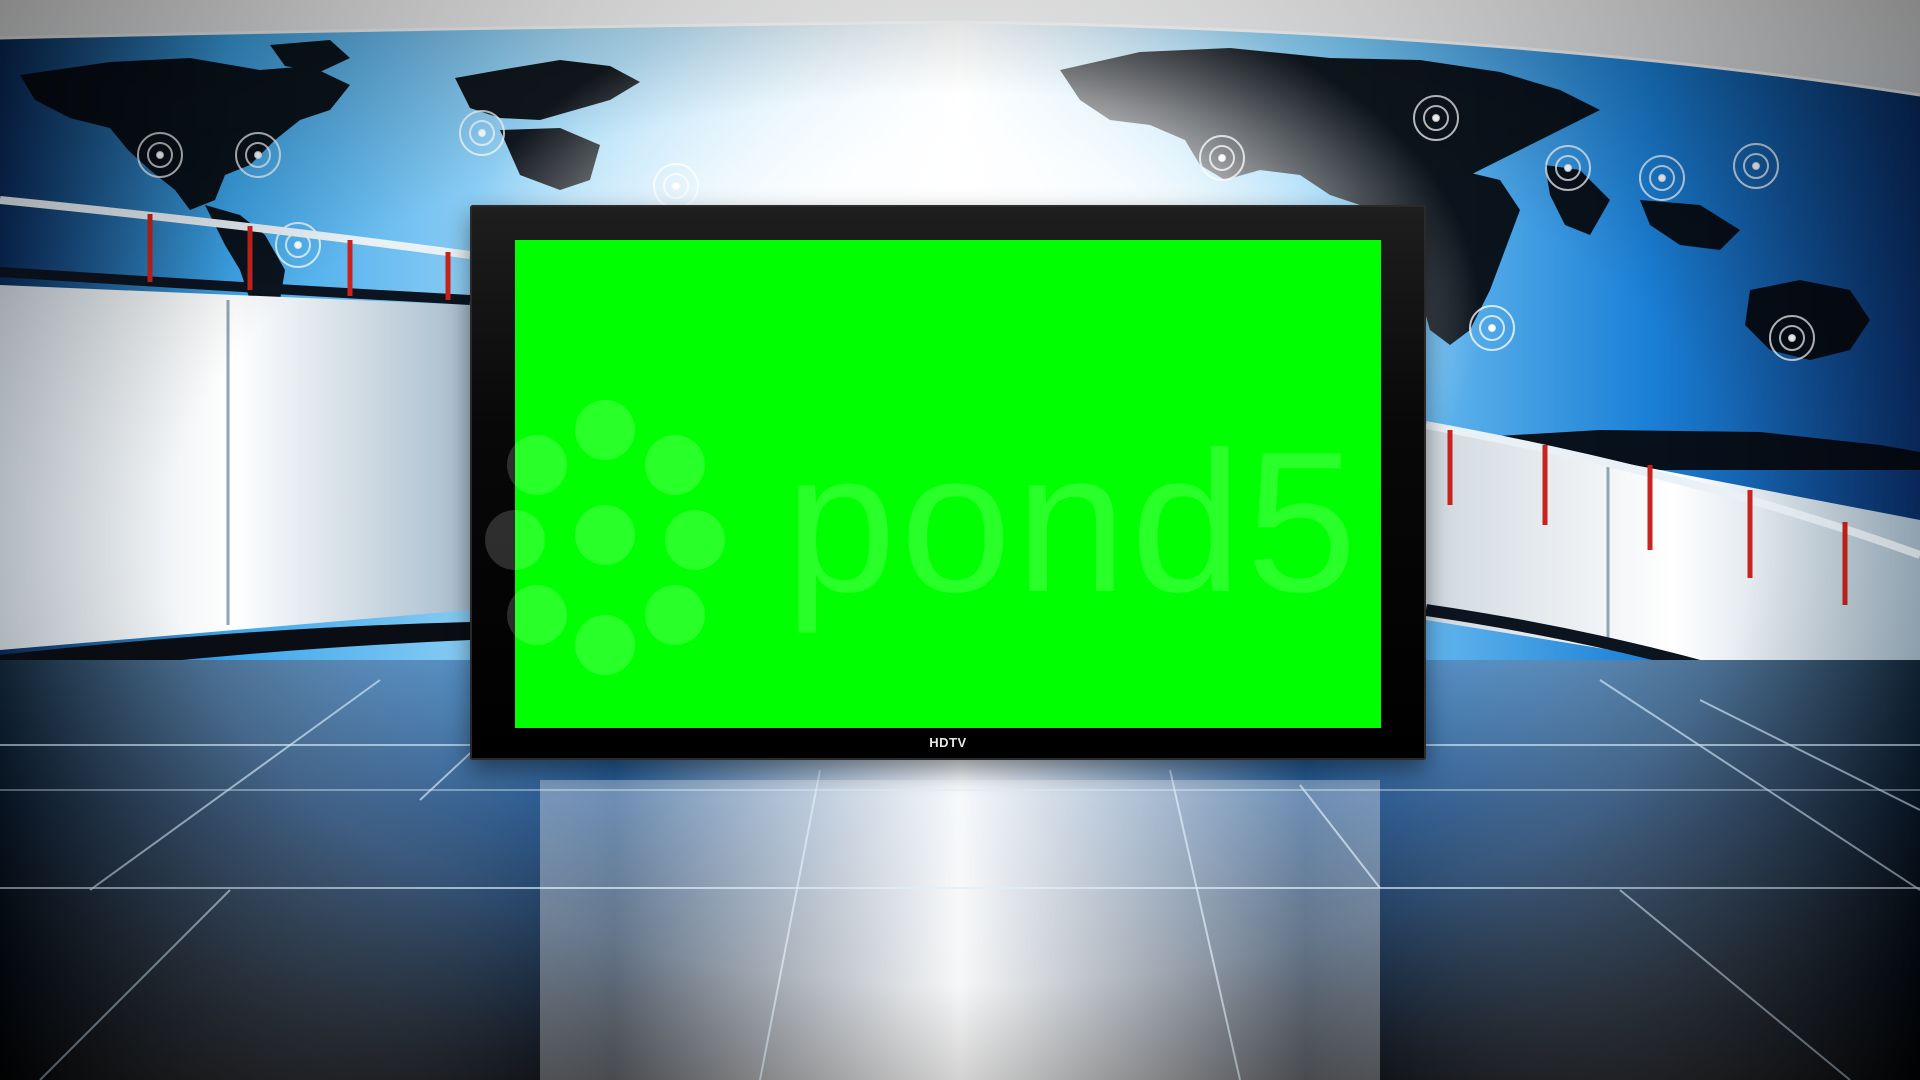  I want to click on monitor-brand-label: HDTV, so click(948, 742).